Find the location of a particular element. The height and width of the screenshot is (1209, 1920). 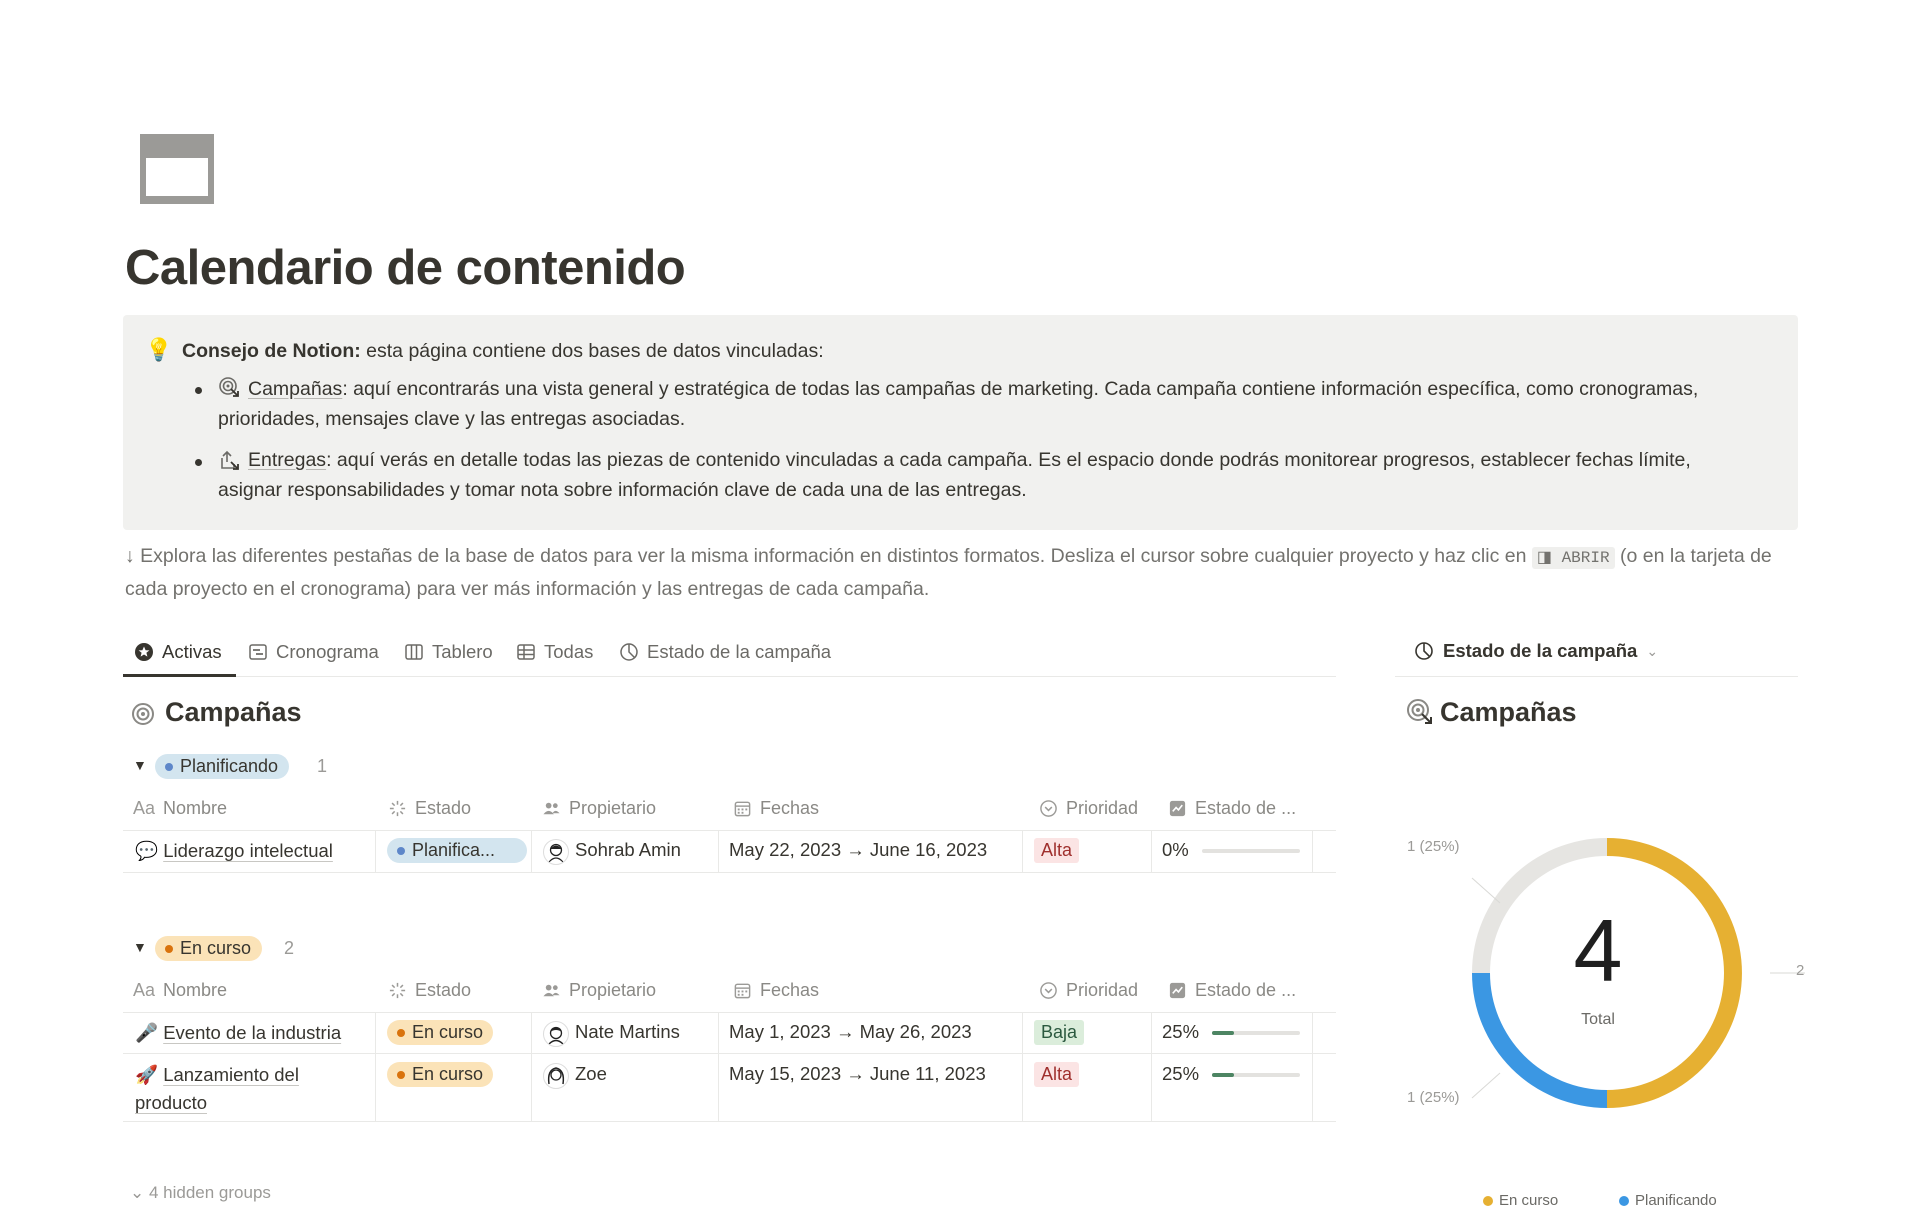

tab-cronograma: Cronograma is located at coordinates (313, 652).